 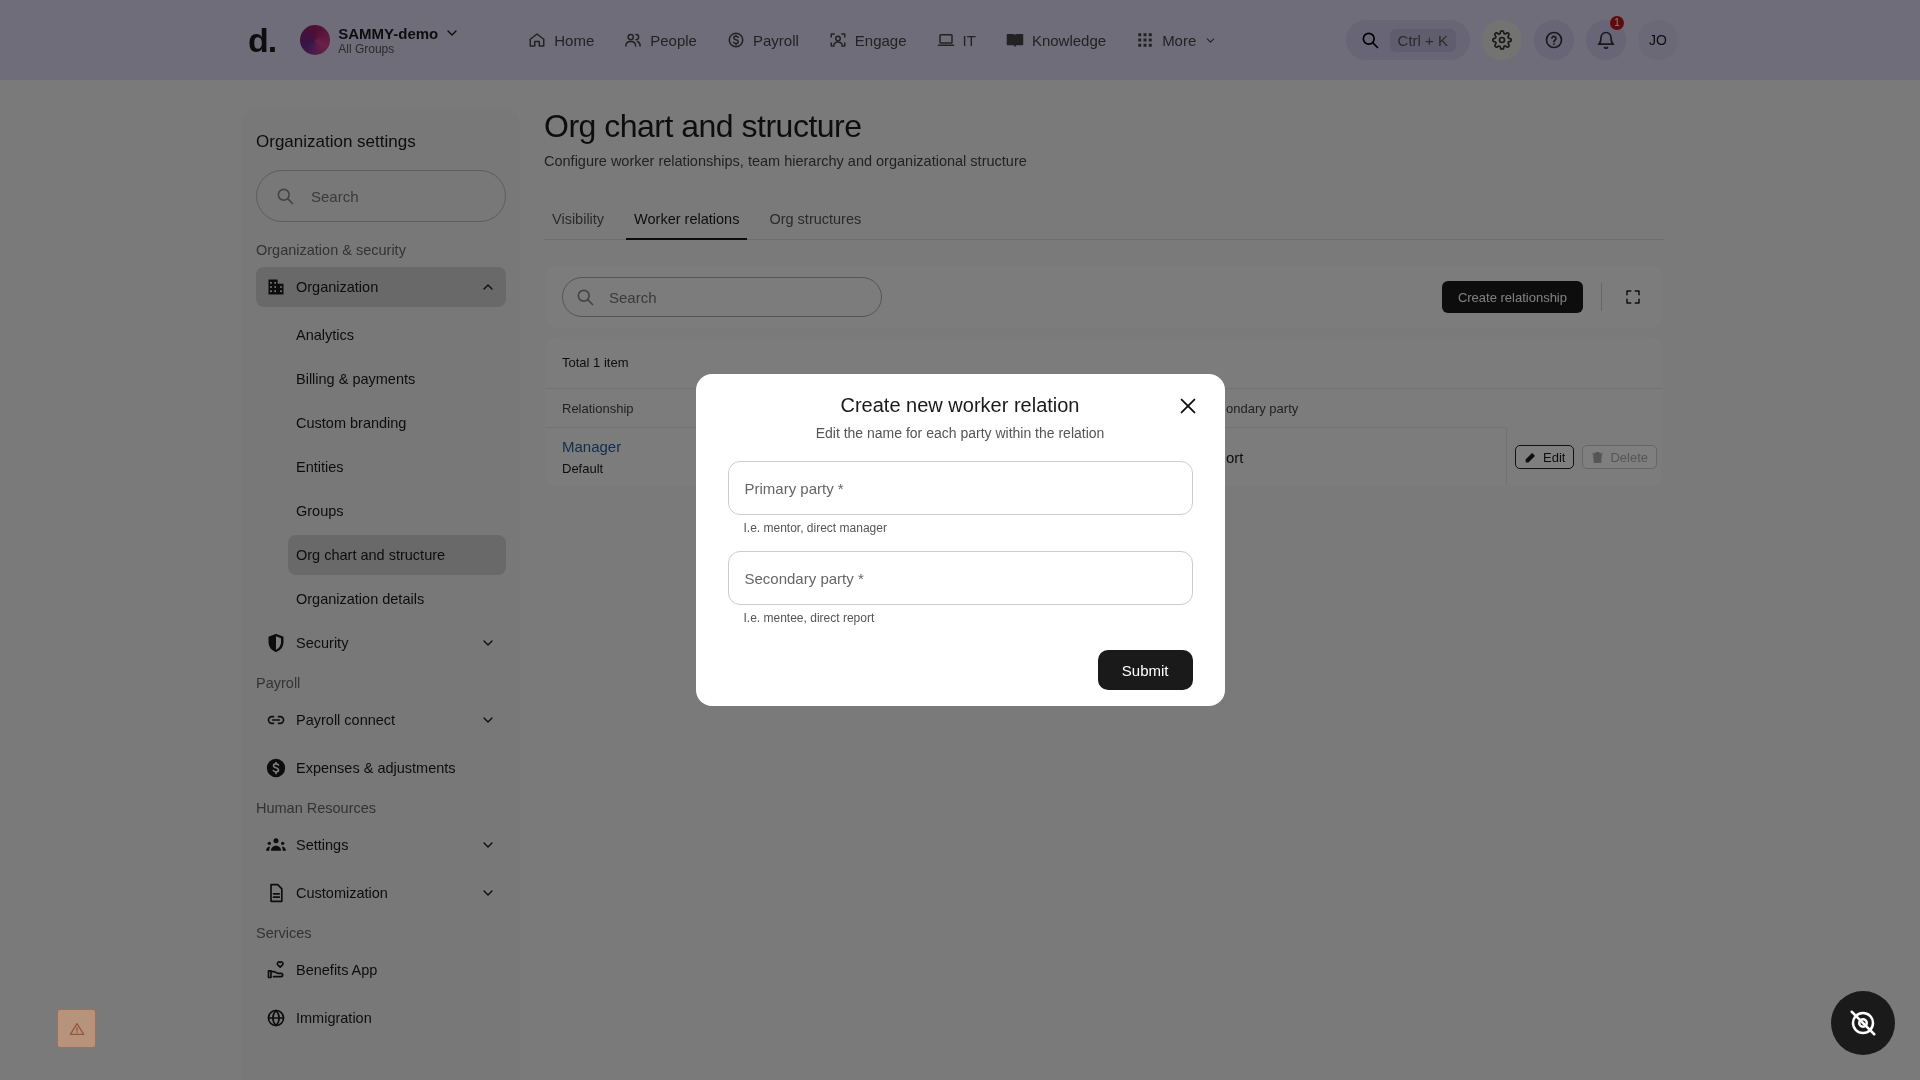 I want to click on edit-button: Edit, so click(x=1545, y=457).